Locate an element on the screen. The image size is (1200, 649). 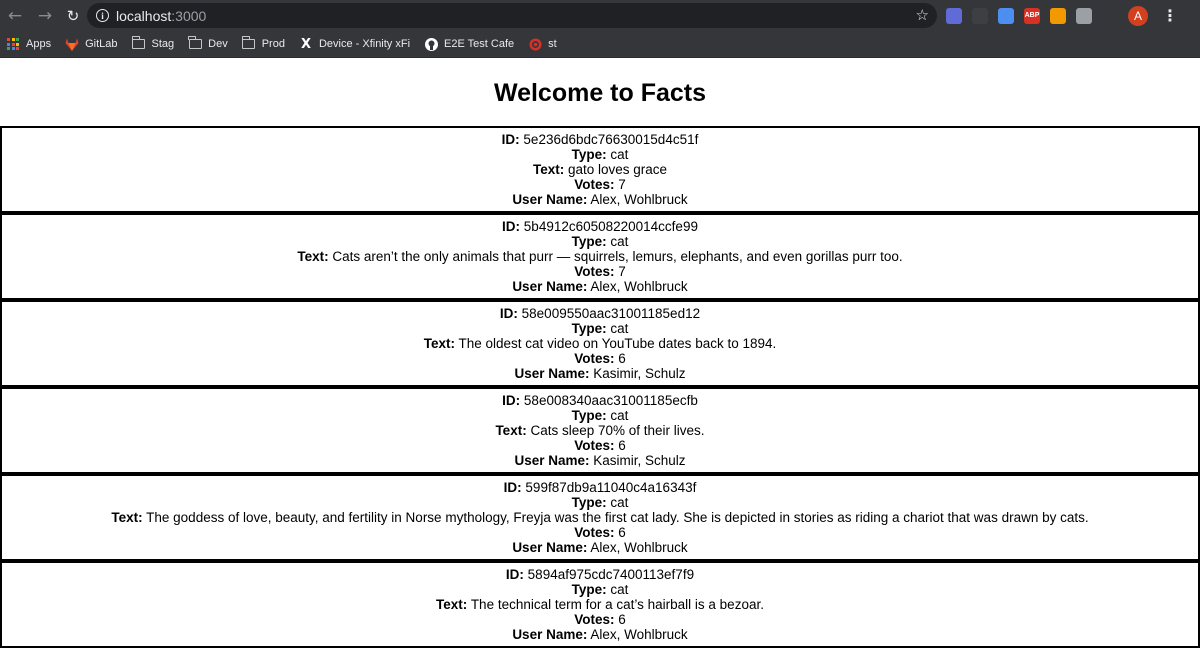
extension-6-icon is located at coordinates (1084, 15).